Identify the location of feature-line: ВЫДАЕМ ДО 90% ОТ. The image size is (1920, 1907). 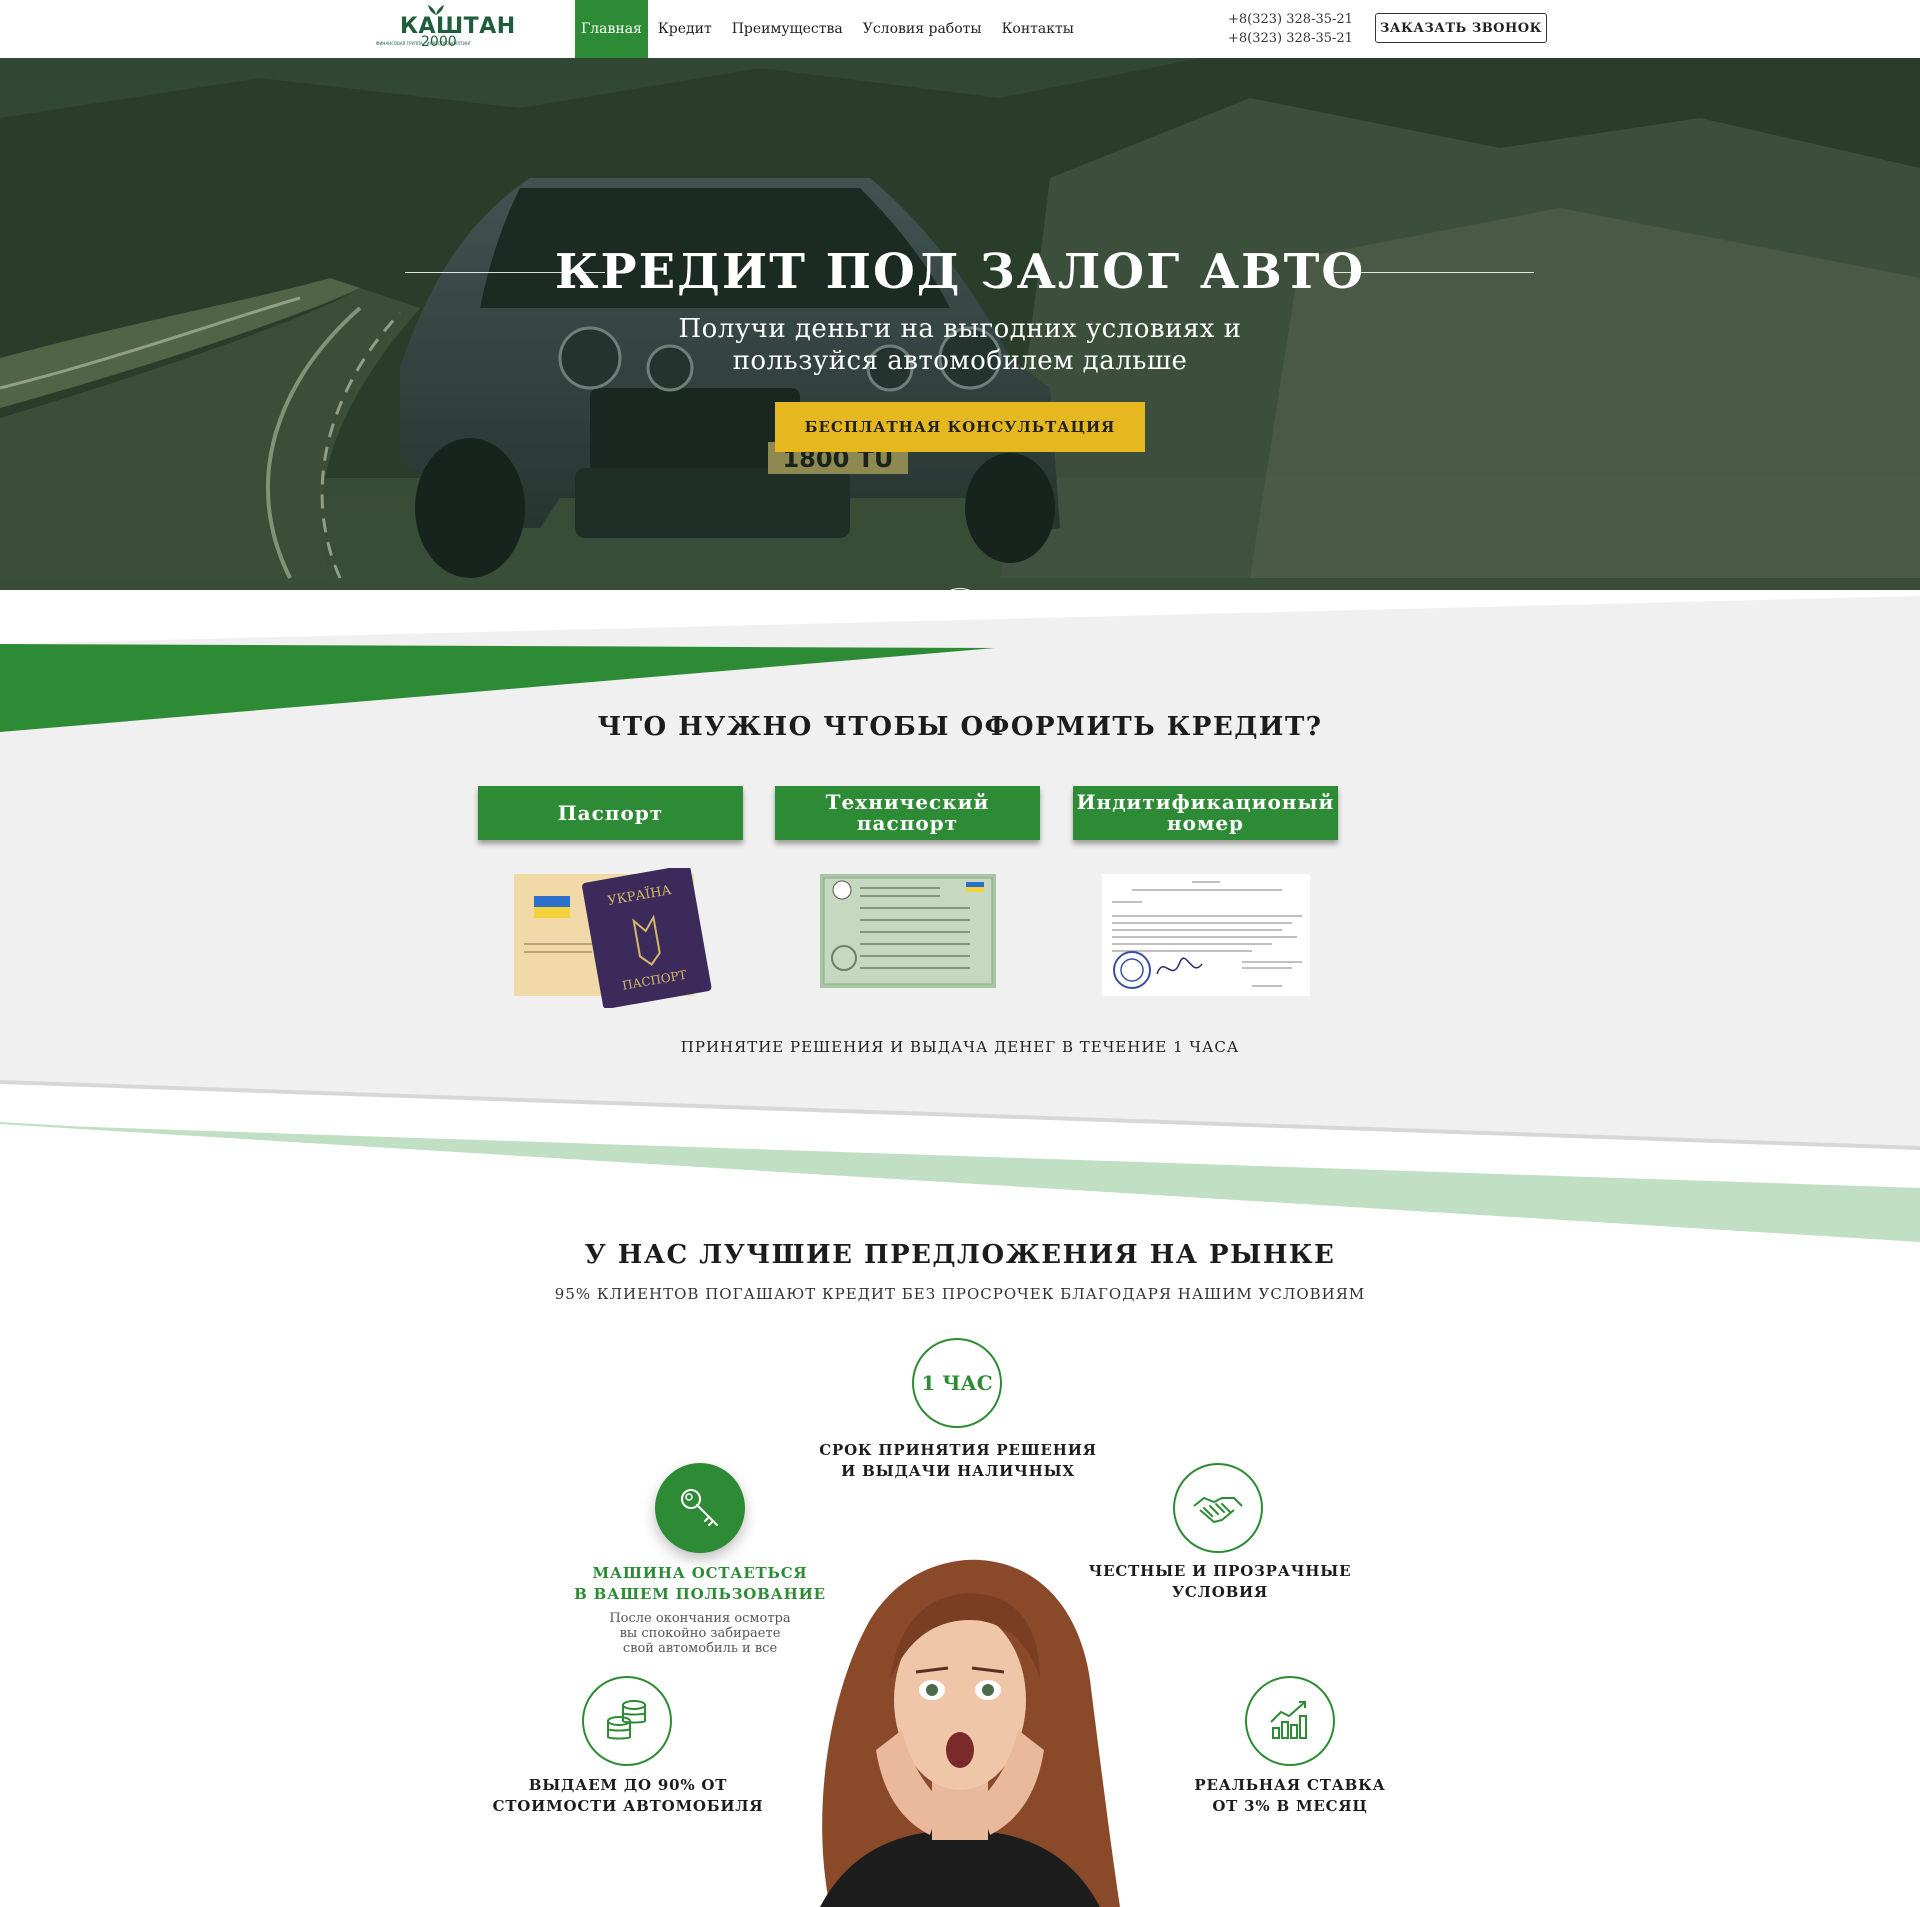
(628, 1785).